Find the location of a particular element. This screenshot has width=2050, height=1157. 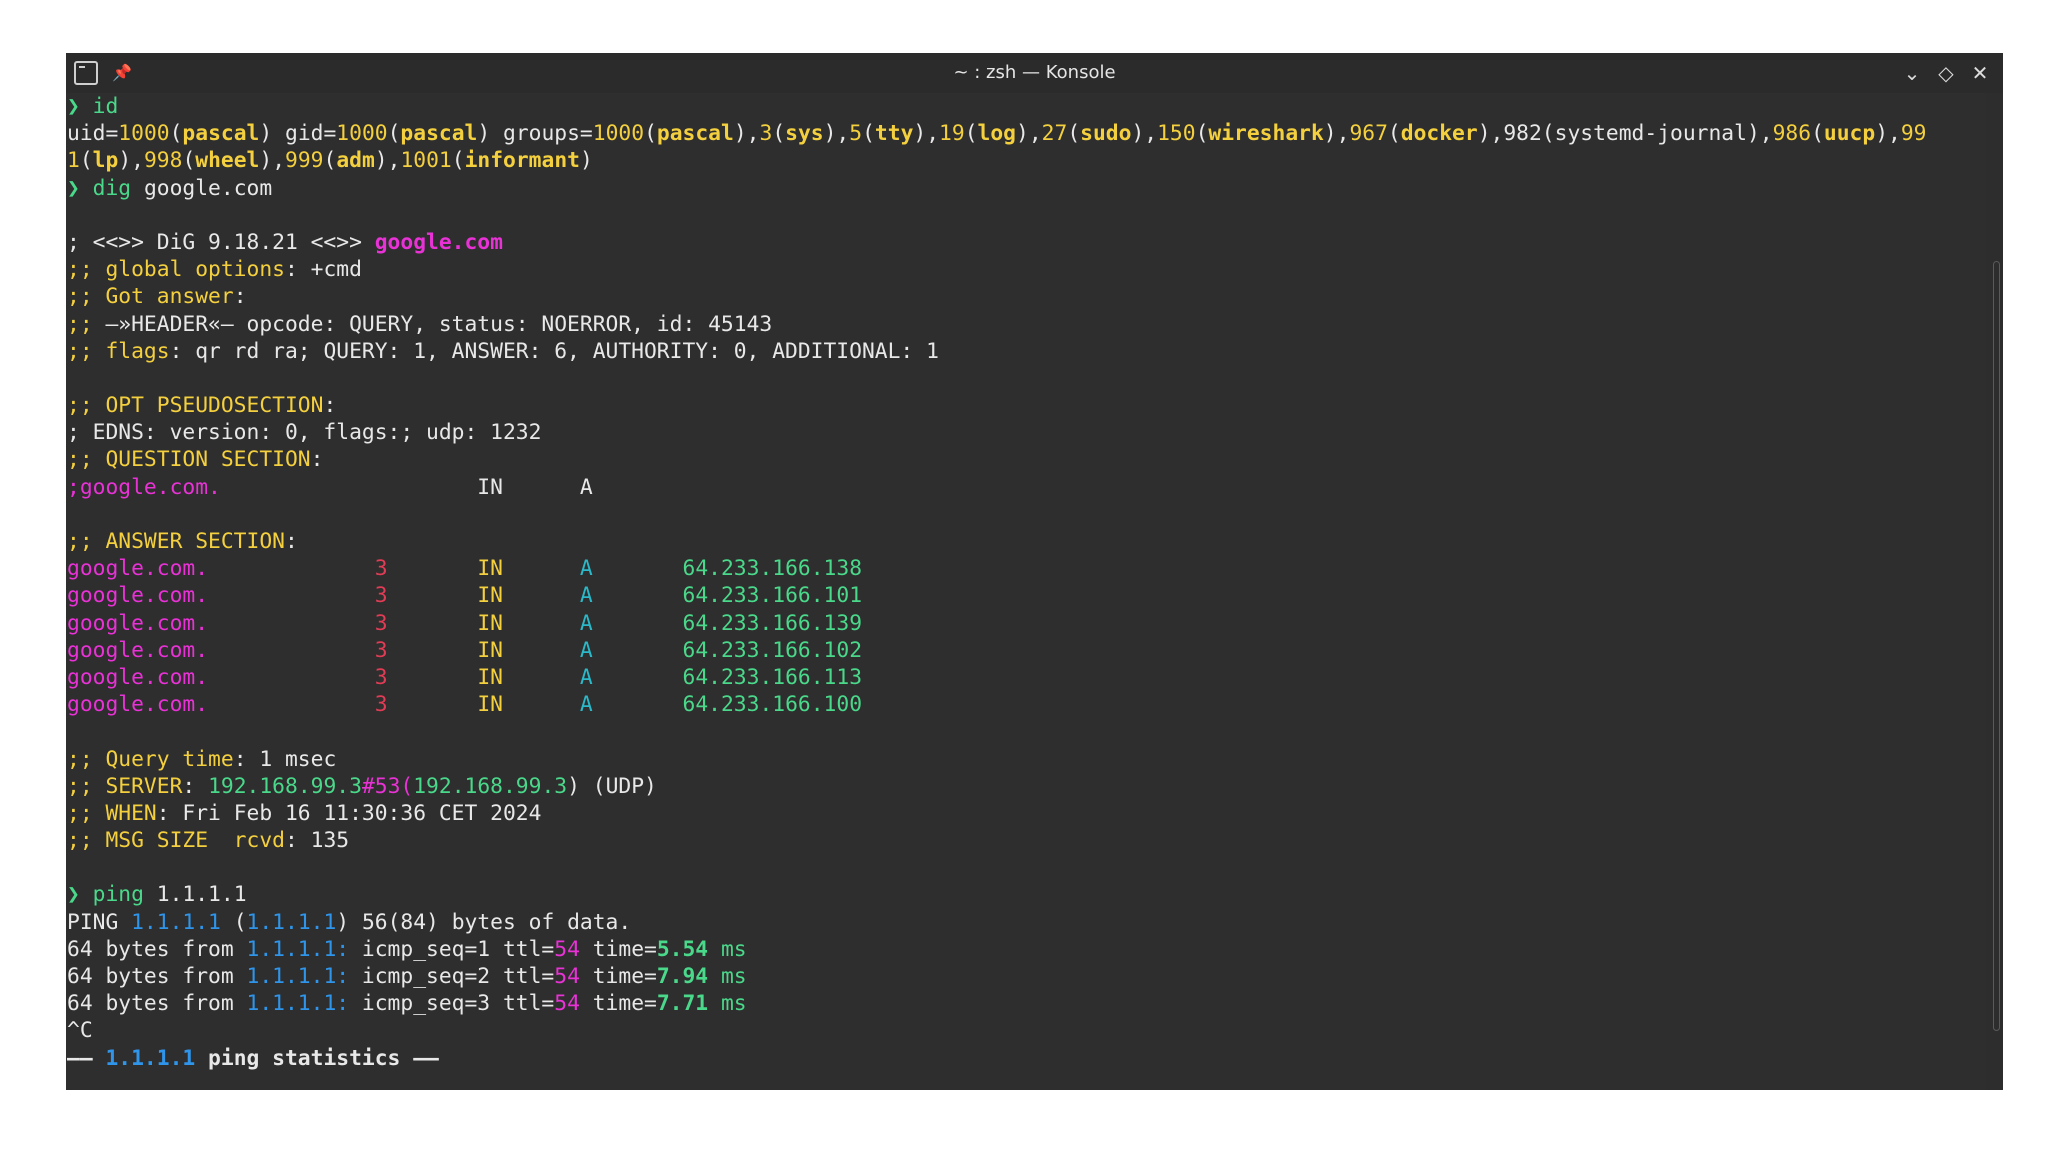

terminal-text: ;; Got answer is located at coordinates (150, 297).